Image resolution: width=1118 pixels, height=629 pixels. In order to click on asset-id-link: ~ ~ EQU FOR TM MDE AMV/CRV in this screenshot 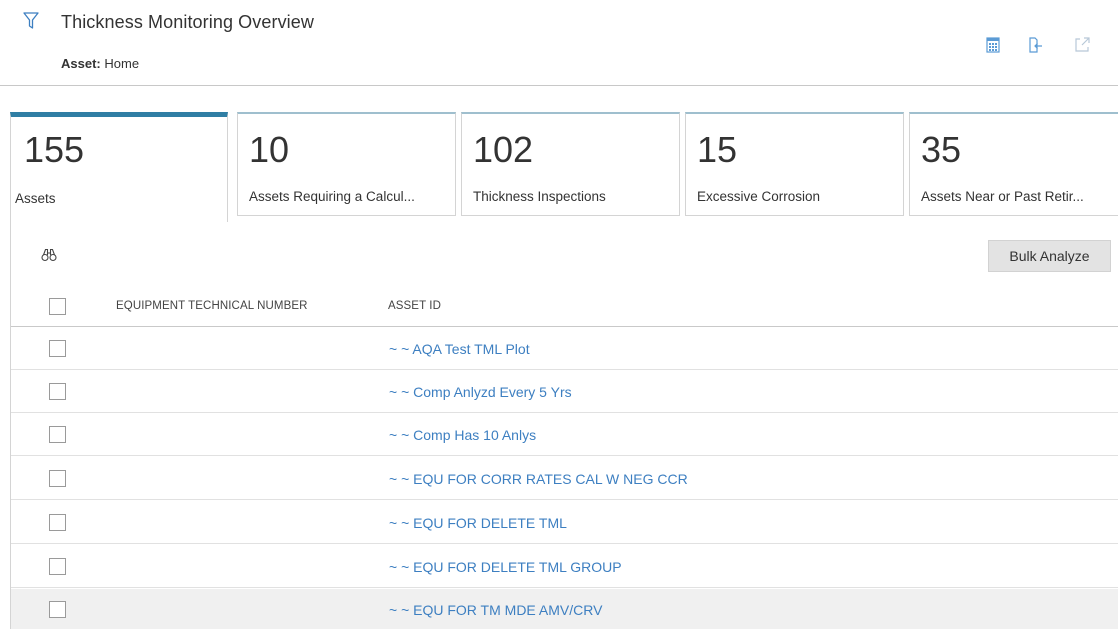, I will do `click(495, 610)`.